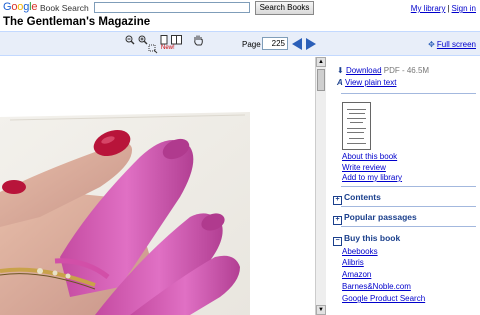 The height and width of the screenshot is (315, 480). I want to click on book-cover-thumbnail, so click(356, 126).